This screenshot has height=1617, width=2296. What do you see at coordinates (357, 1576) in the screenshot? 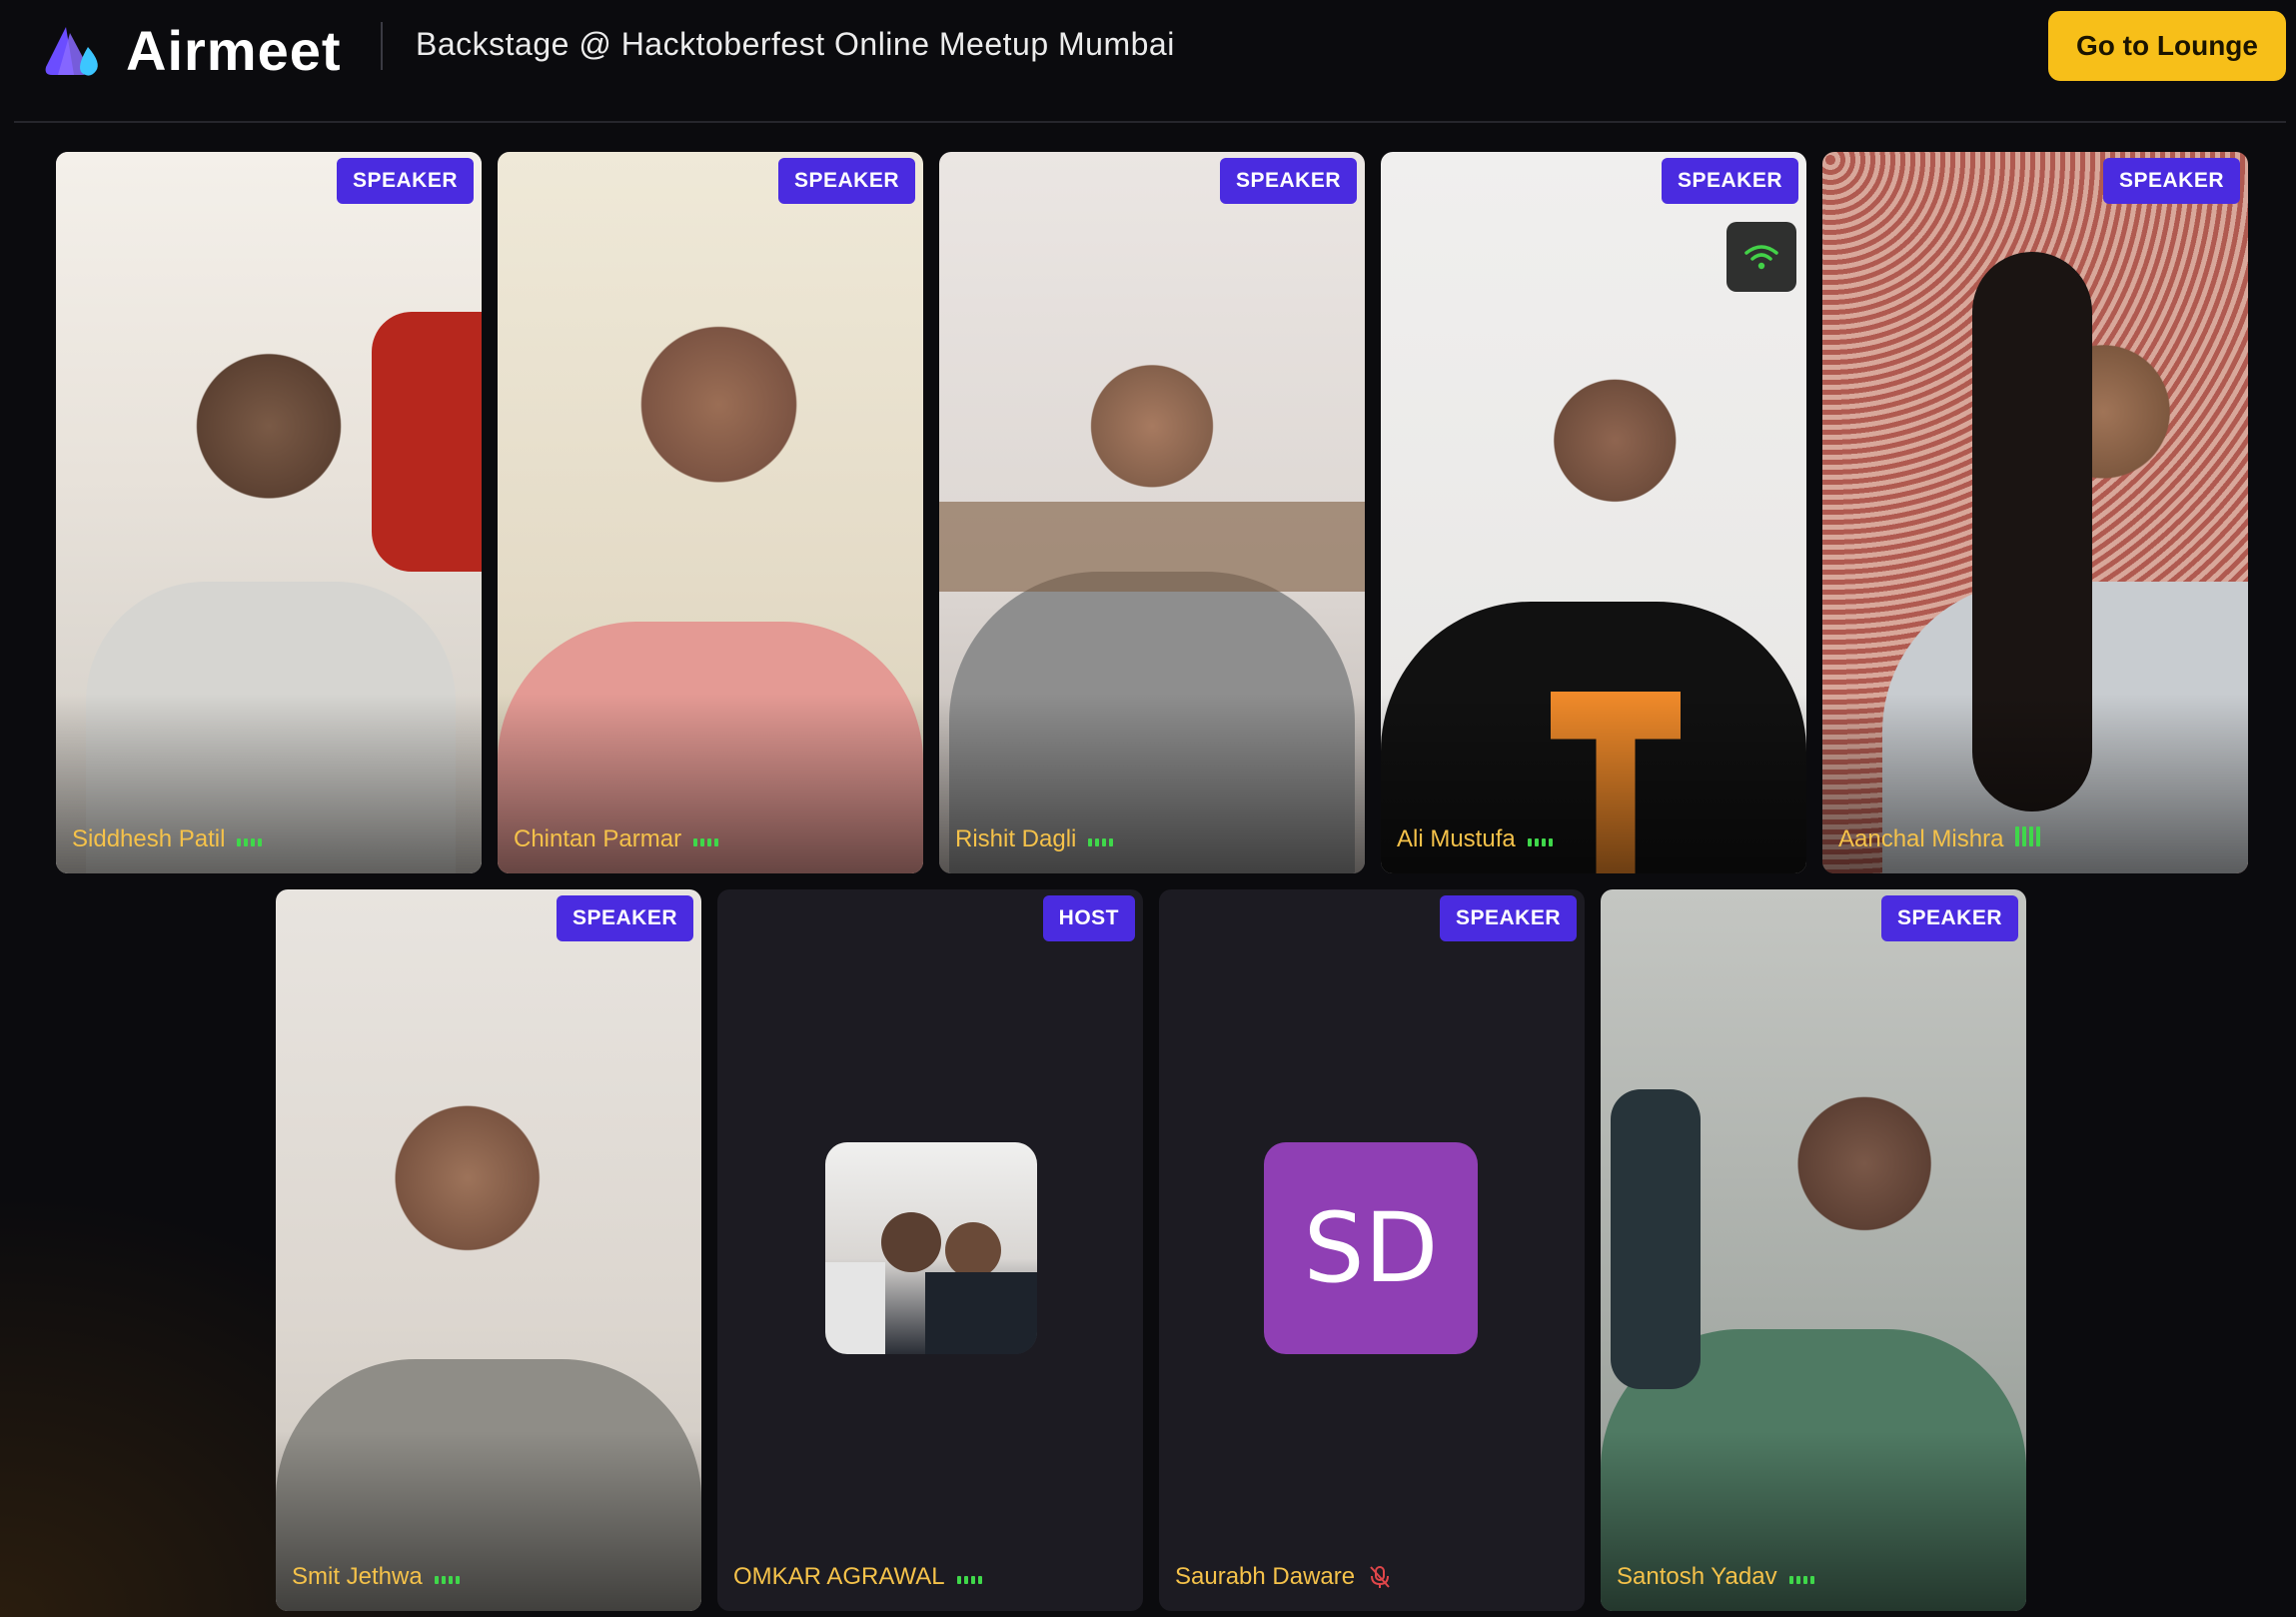
I see `participant-name: Smit Jethwa` at bounding box center [357, 1576].